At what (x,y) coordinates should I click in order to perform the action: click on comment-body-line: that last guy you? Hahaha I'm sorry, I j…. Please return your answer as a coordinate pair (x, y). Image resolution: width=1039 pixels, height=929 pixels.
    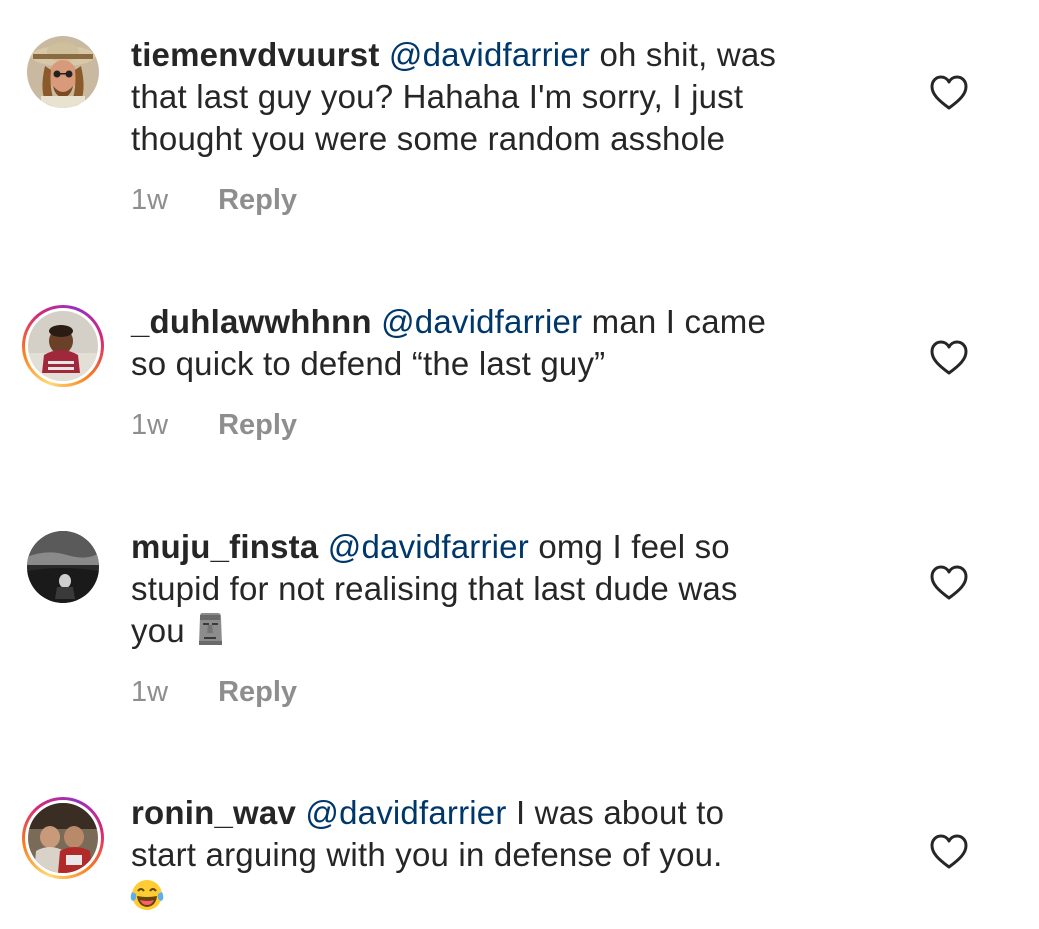
    Looking at the image, I should click on (437, 96).